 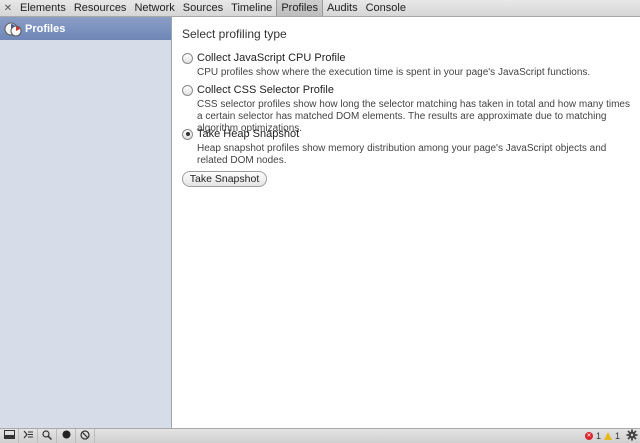 I want to click on cpu-profile-label: Collect JavaScript CPU Profile, so click(x=271, y=58).